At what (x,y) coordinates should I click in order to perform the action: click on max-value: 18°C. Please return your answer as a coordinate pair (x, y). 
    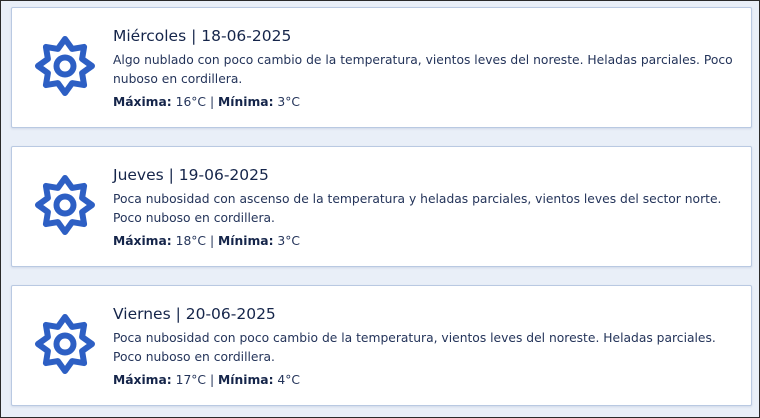
    Looking at the image, I should click on (191, 241).